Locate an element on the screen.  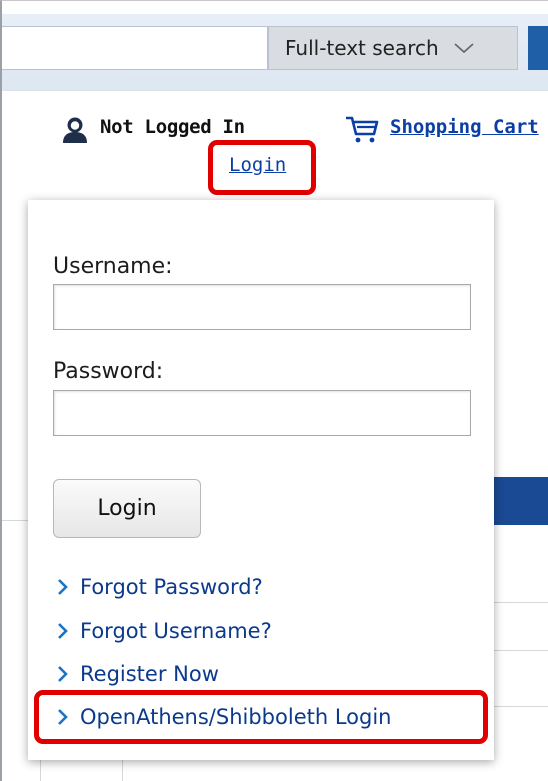
page-banner is located at coordinates (519, 501).